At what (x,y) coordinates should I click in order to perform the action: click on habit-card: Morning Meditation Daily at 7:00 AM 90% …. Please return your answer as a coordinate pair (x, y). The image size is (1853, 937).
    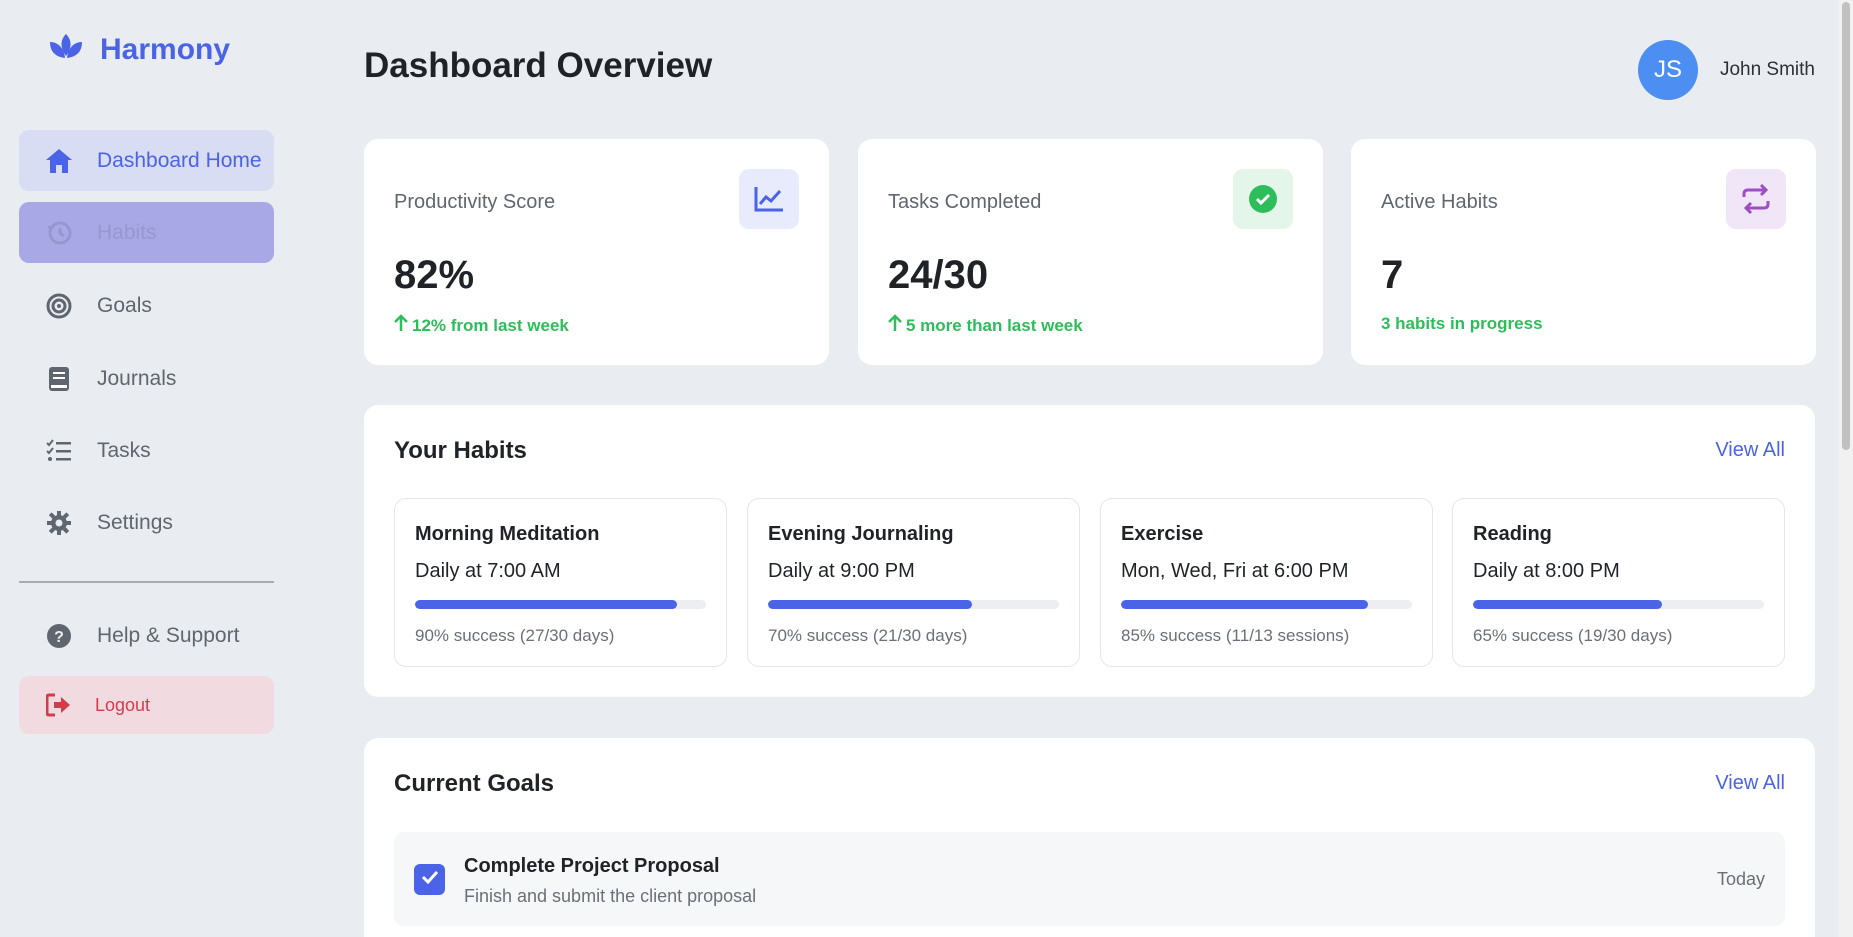
    Looking at the image, I should click on (560, 582).